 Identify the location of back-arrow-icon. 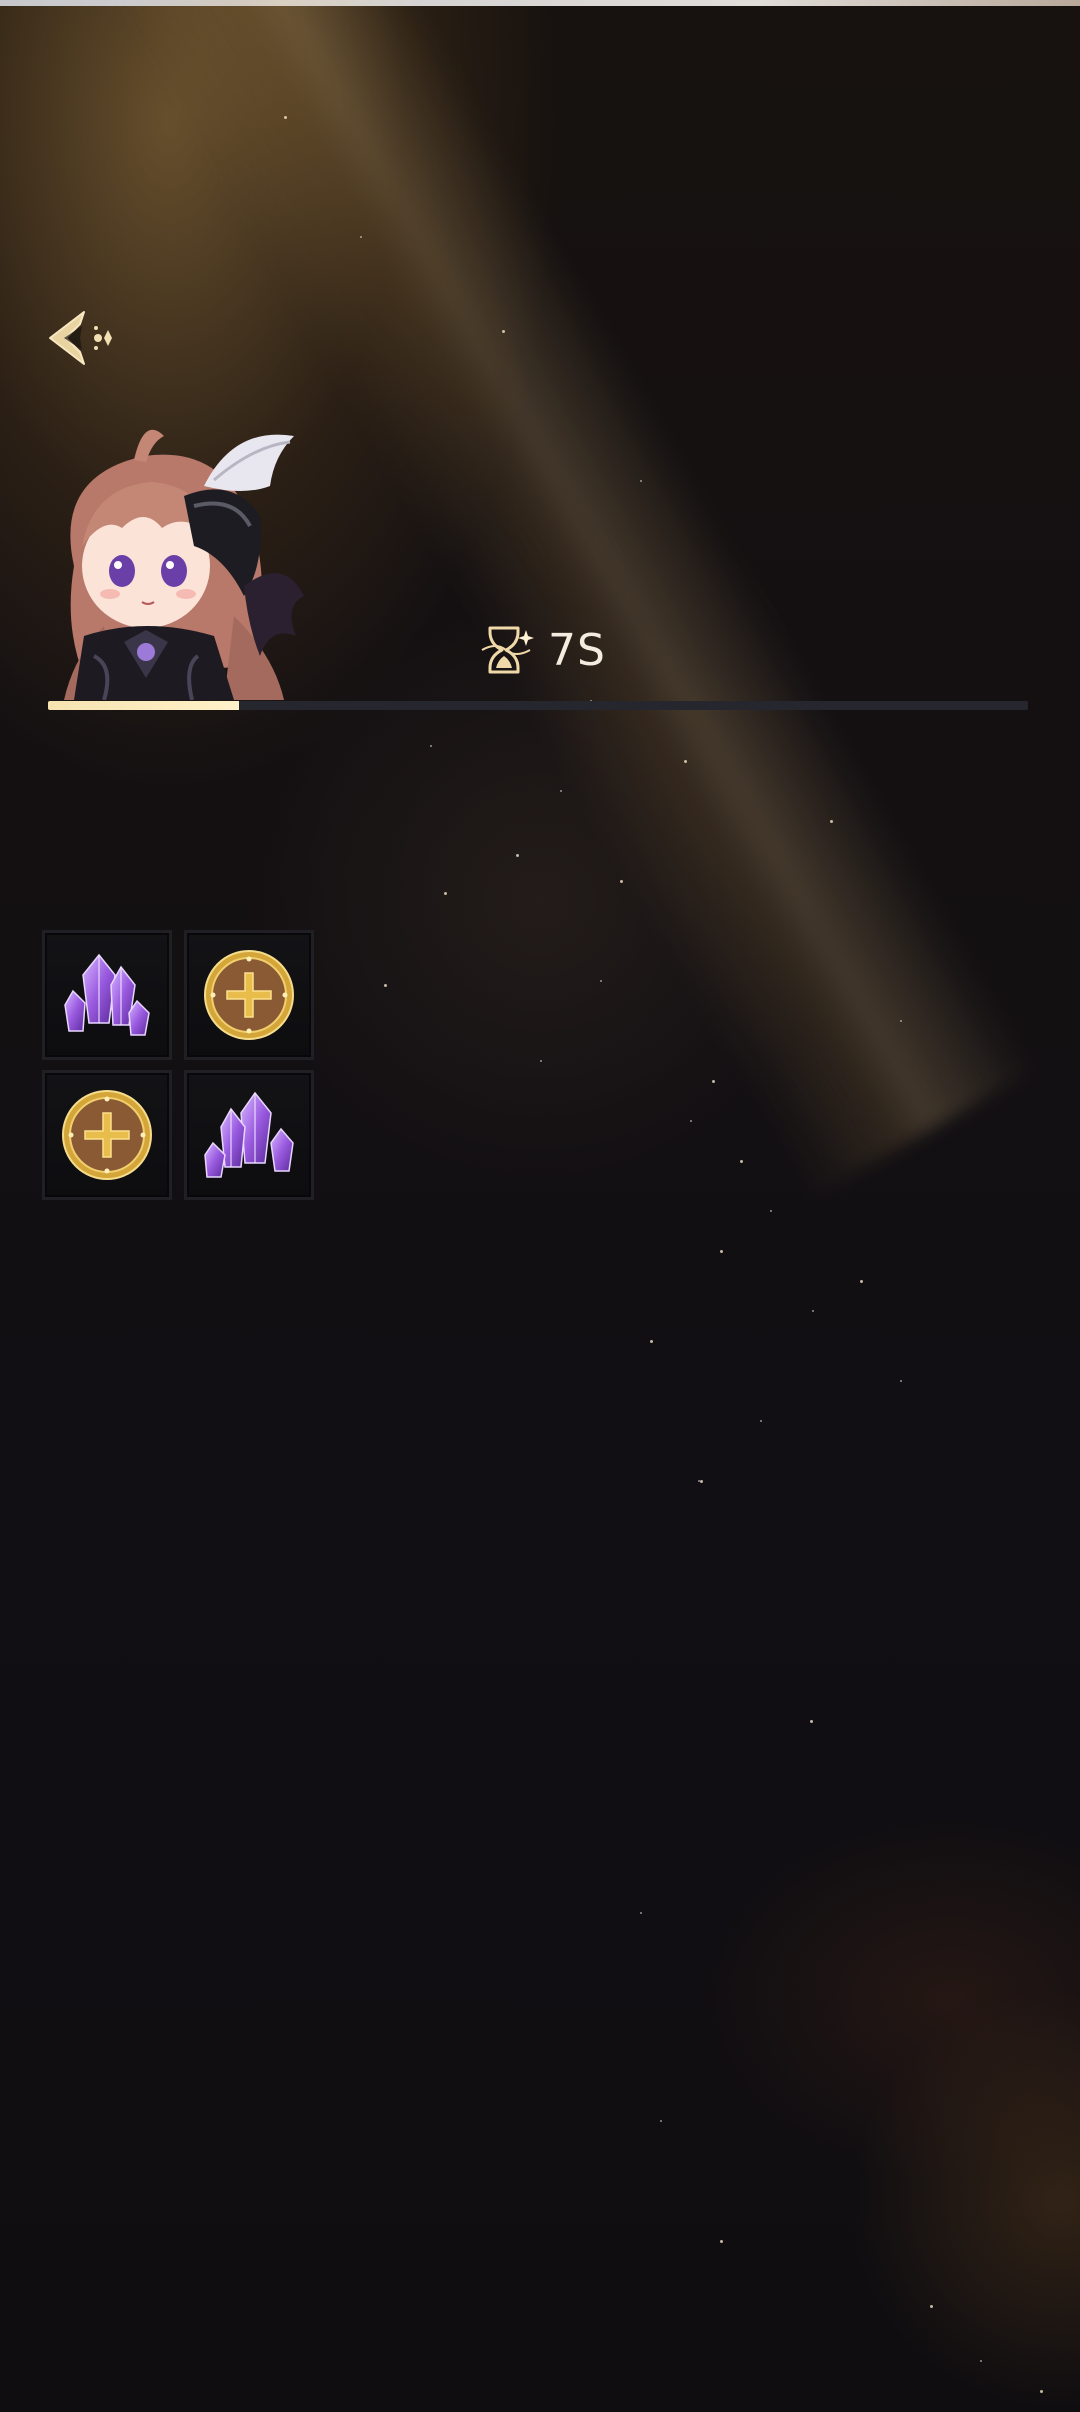
(80, 338).